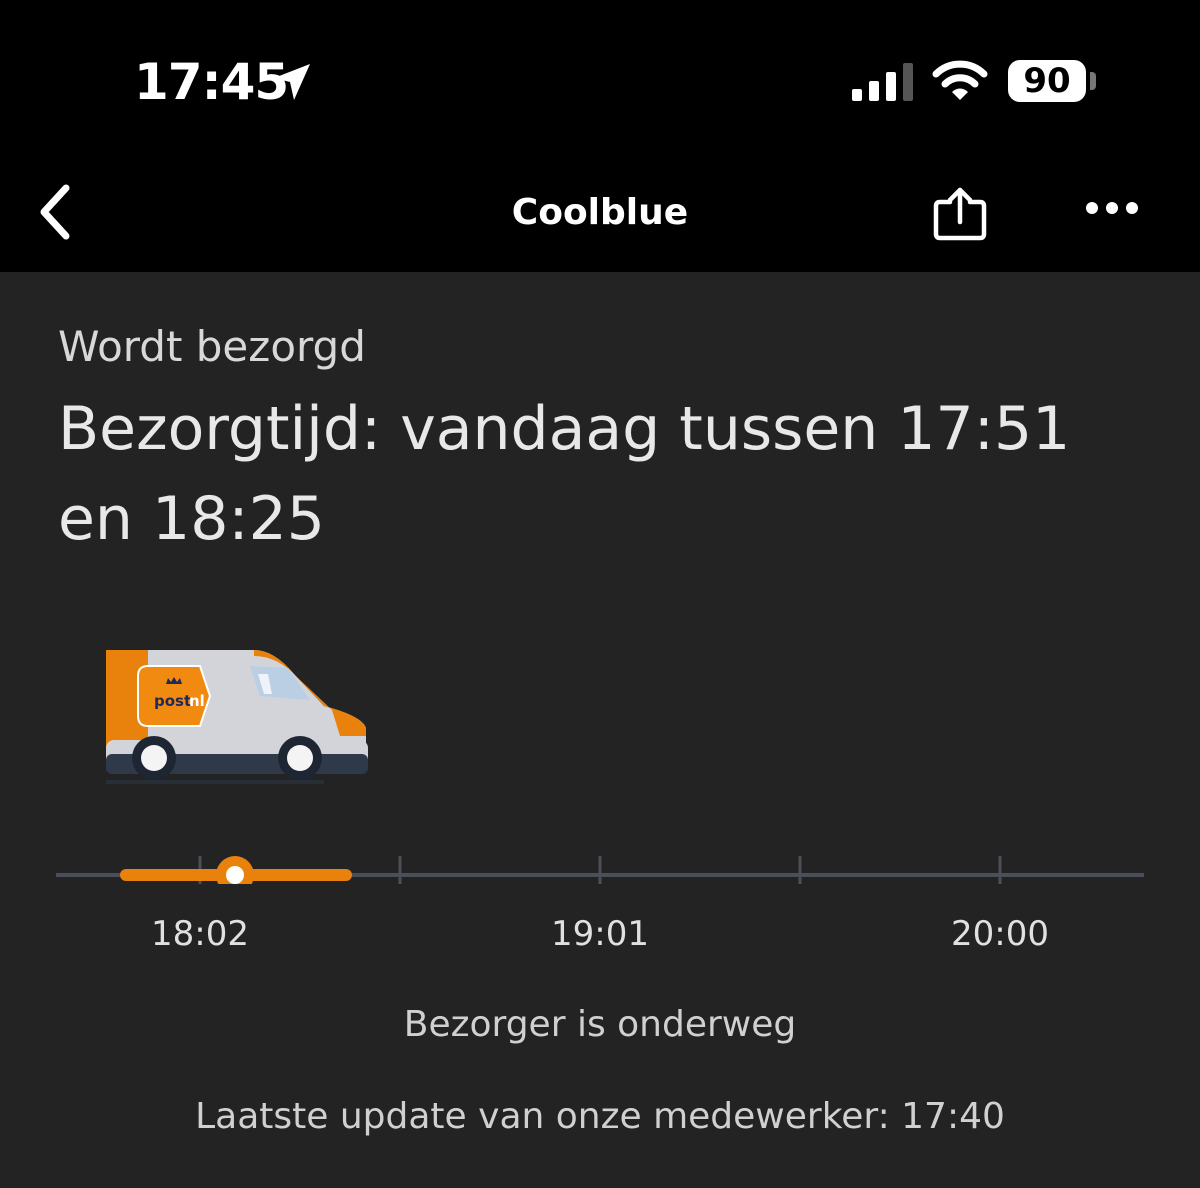  Describe the element at coordinates (237, 717) in the screenshot. I see `postnl-van-icon: post nl` at that location.